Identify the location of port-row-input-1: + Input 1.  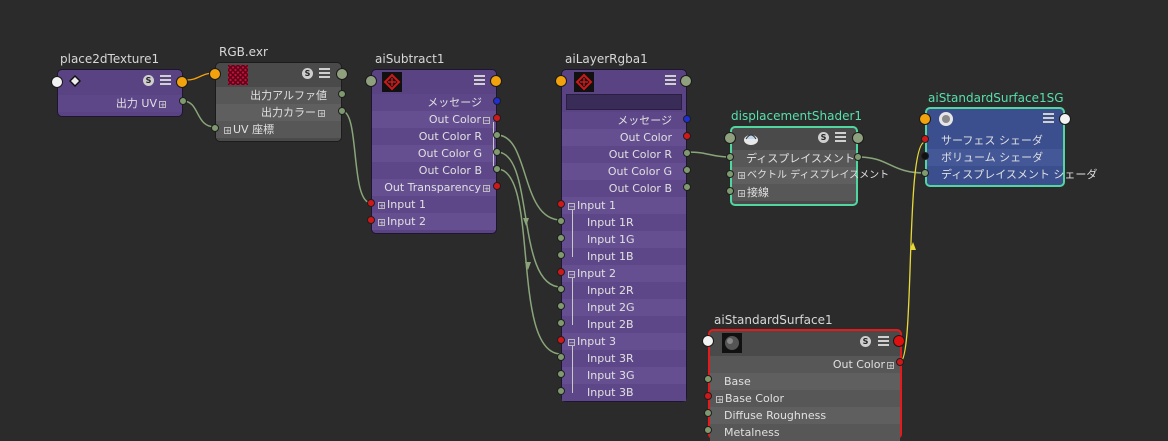
(434, 204).